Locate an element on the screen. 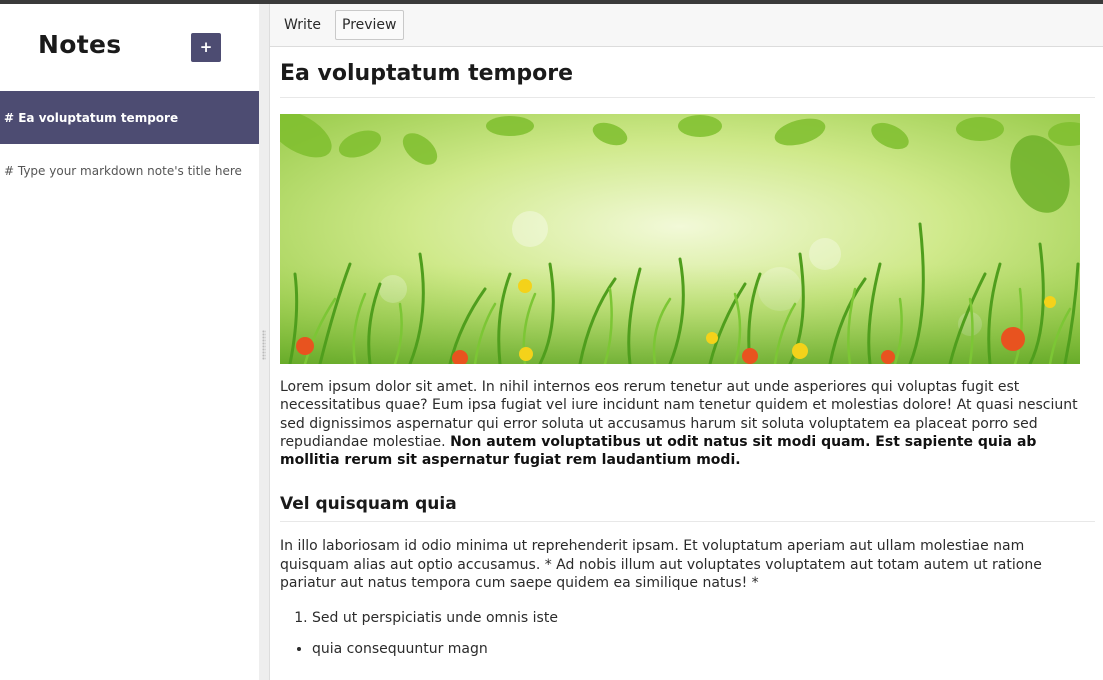  list-item: Sed ut perspiciatis unde omnis iste is located at coordinates (703, 618).